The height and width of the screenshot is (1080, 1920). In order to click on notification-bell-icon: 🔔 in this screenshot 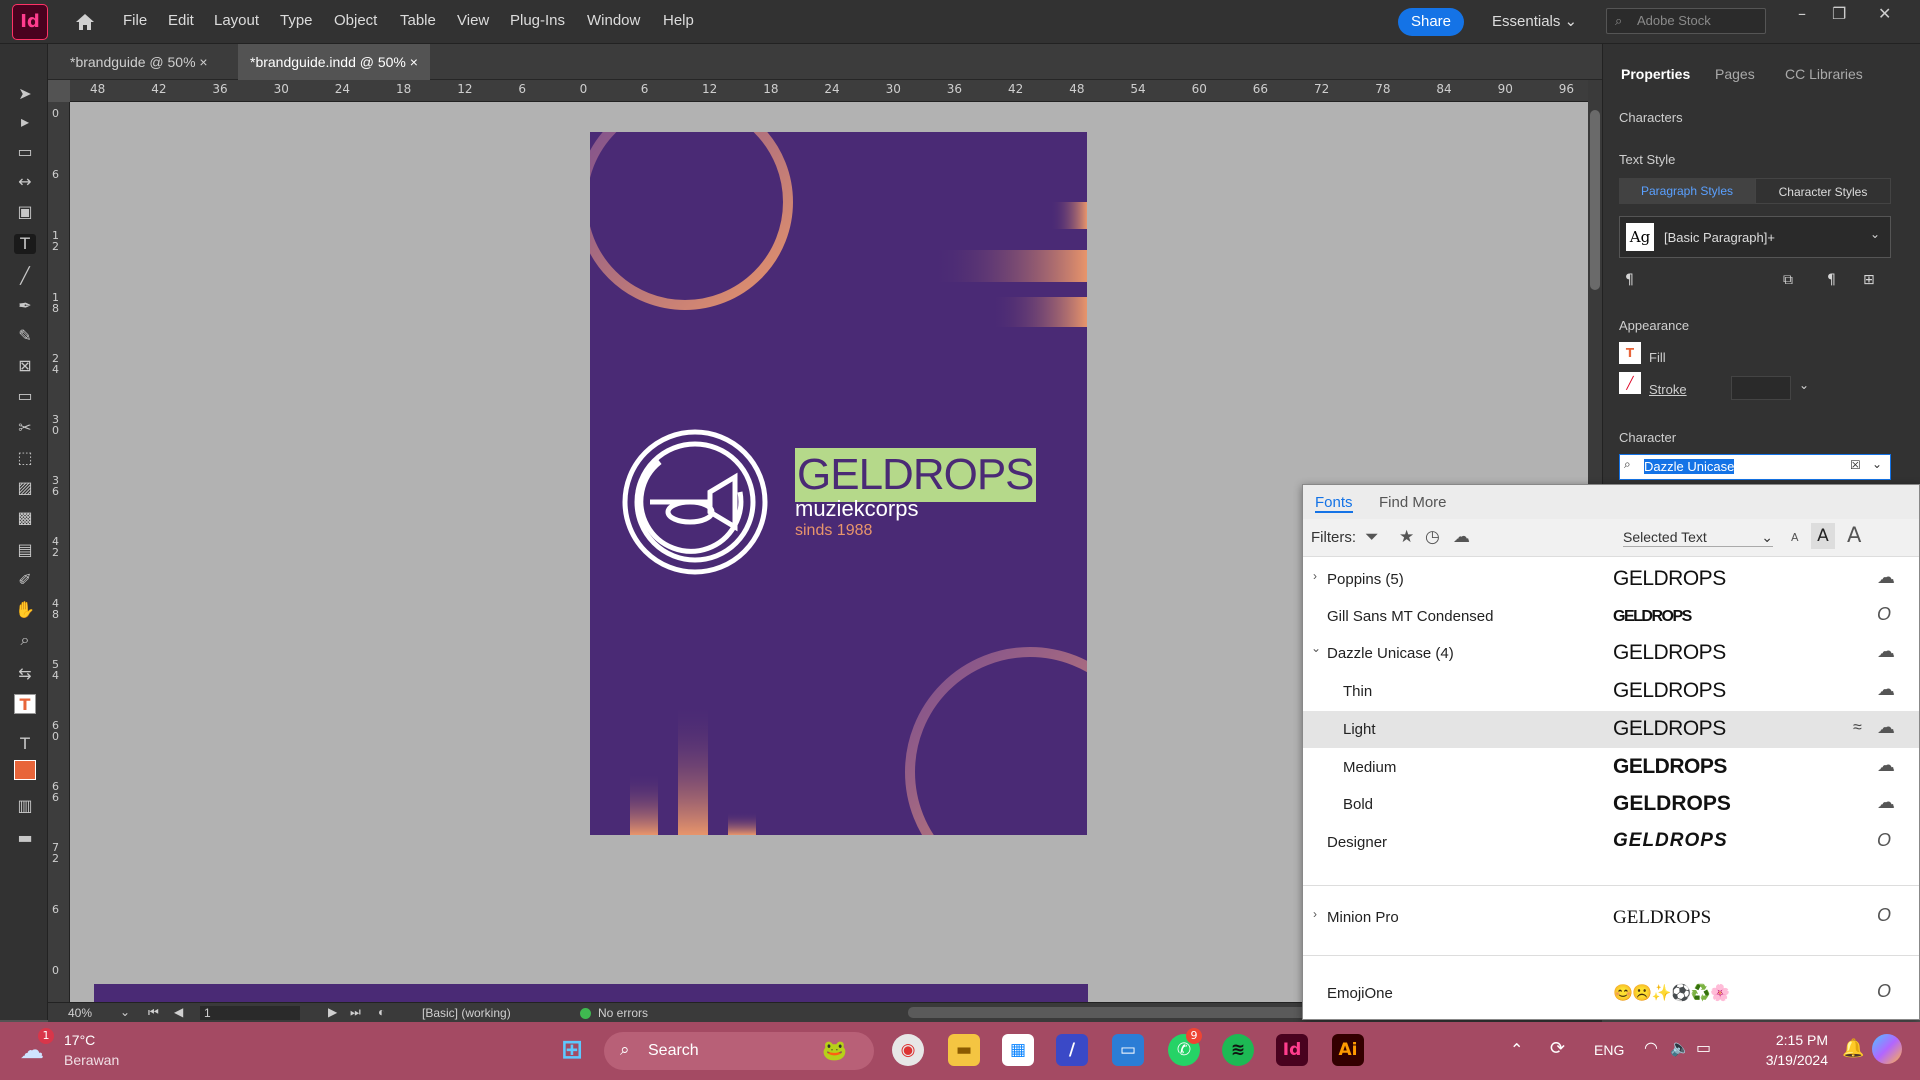, I will do `click(1853, 1048)`.